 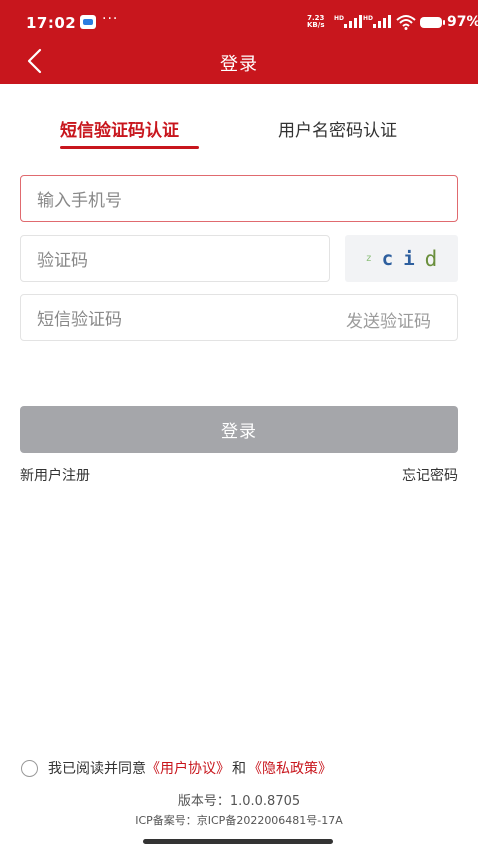 What do you see at coordinates (290, 768) in the screenshot?
I see `privacy-policy-link: 《隐私政策》` at bounding box center [290, 768].